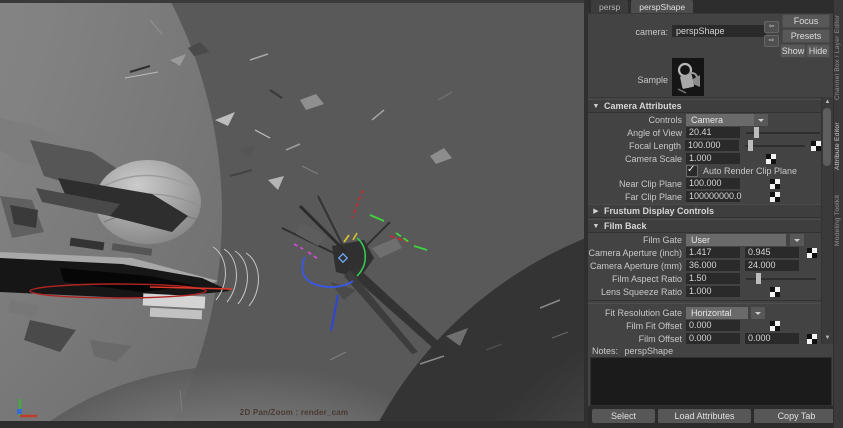  I want to click on row-focal-length: Focal Length 100.000, so click(704, 145).